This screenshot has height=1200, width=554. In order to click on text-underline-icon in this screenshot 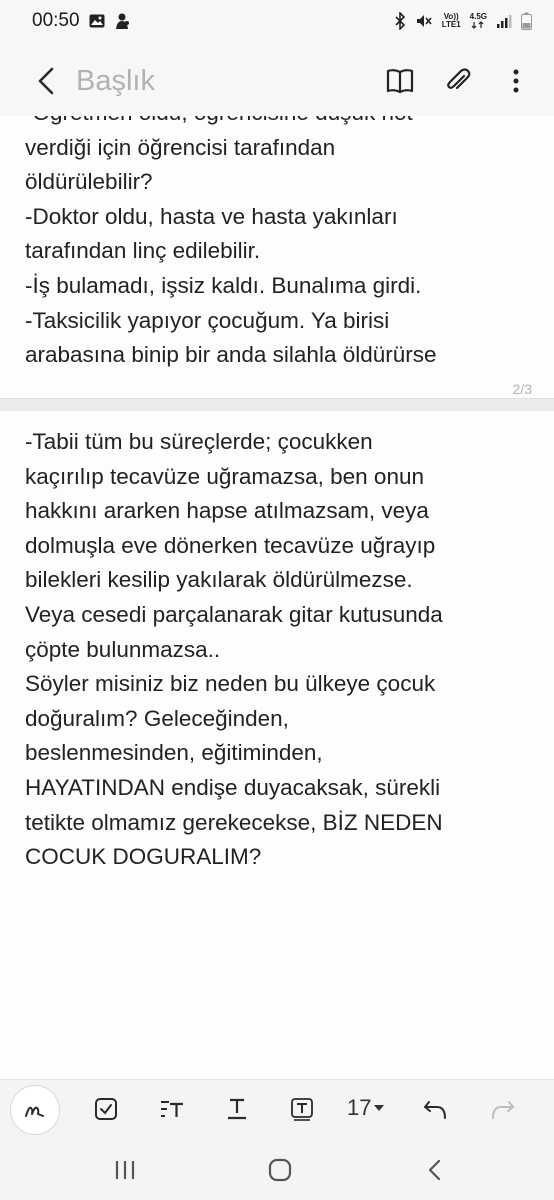, I will do `click(237, 1109)`.